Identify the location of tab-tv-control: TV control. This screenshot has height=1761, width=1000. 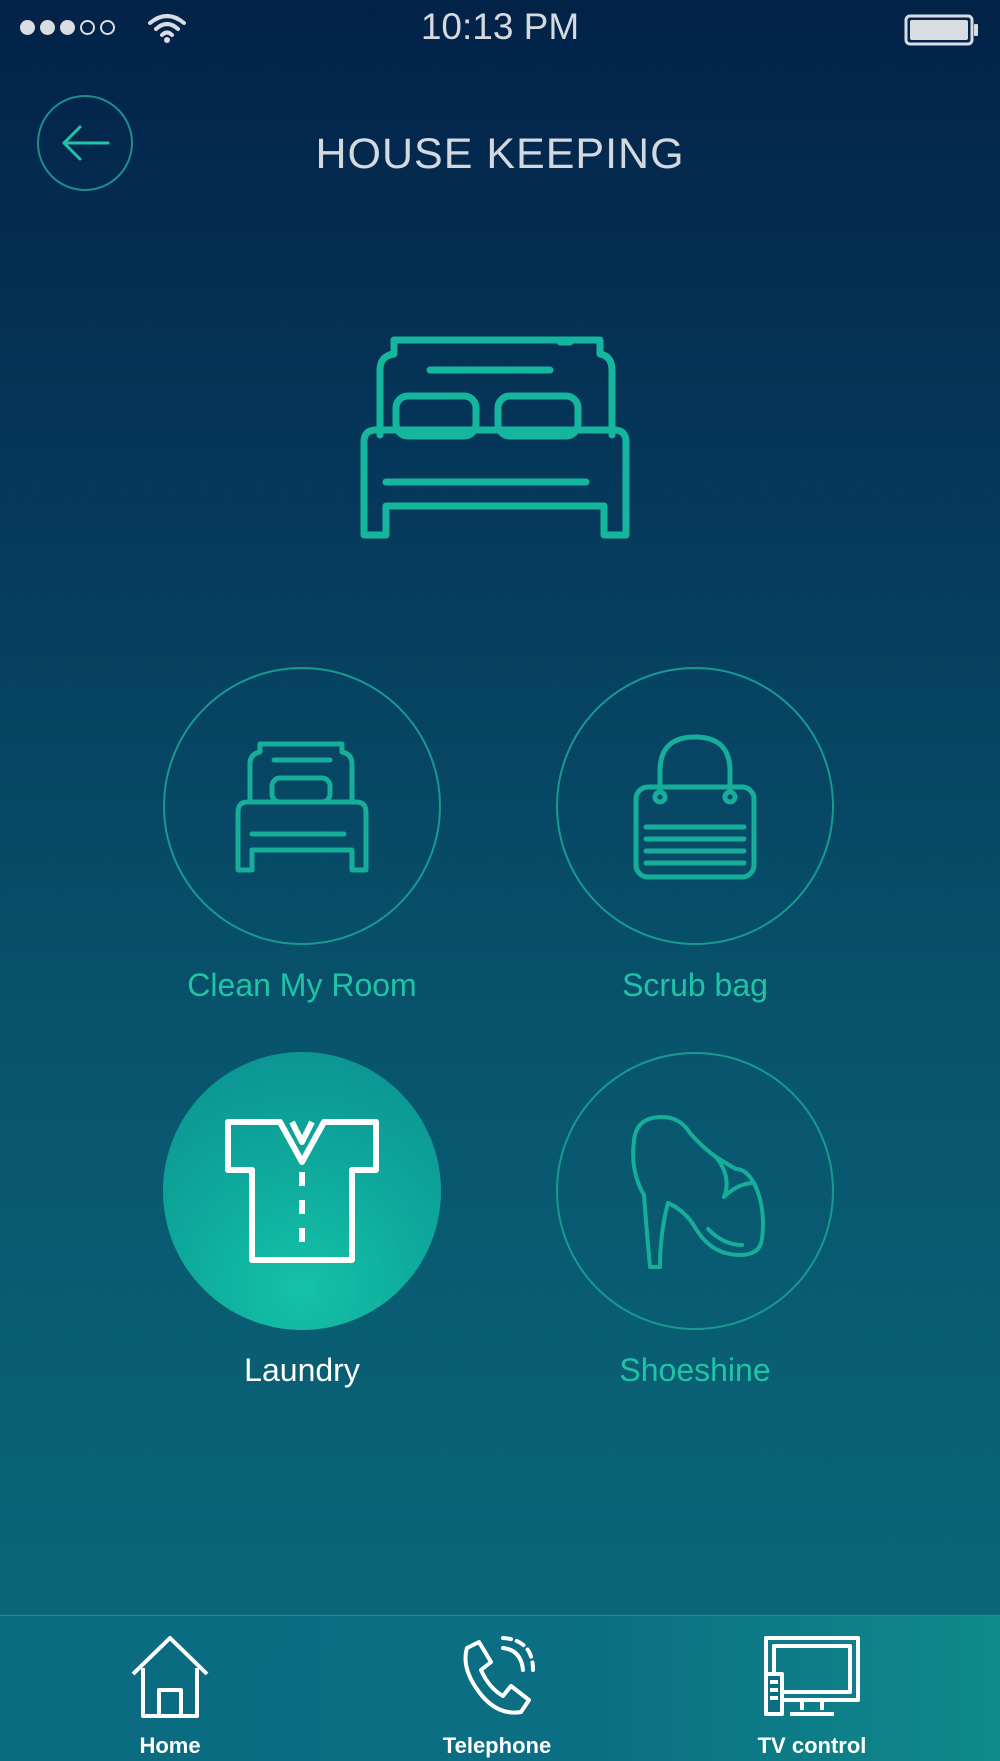
(812, 1688).